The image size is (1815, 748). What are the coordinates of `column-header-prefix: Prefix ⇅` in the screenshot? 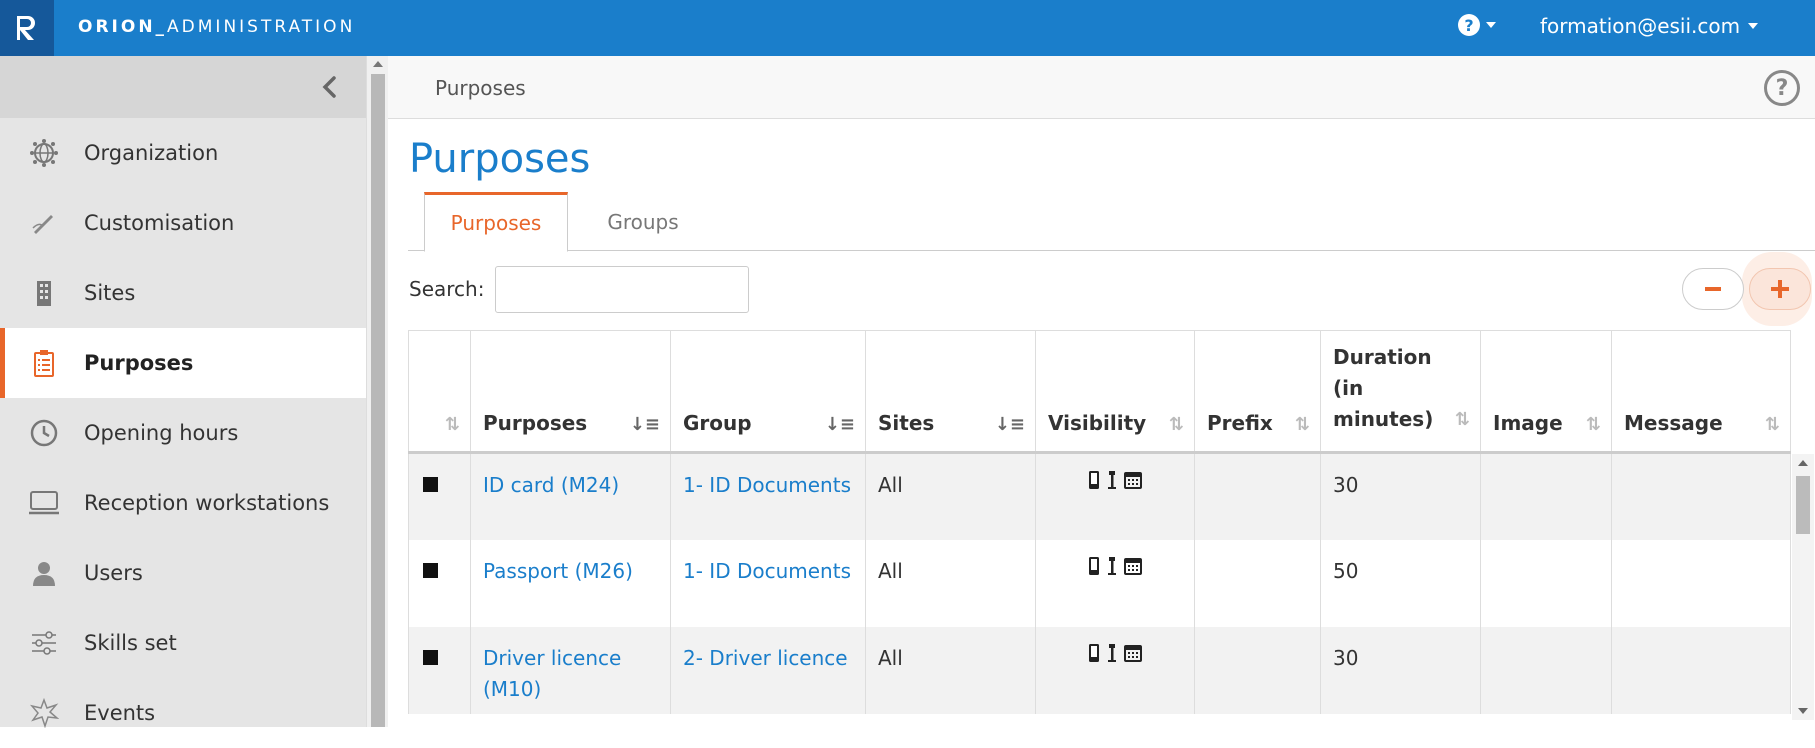 It's located at (1257, 392).